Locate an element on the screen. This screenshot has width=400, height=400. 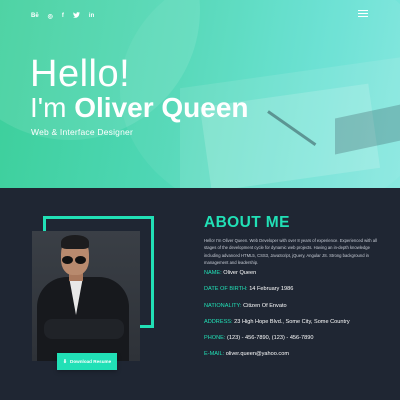
facebook-icon: f is located at coordinates (63, 16).